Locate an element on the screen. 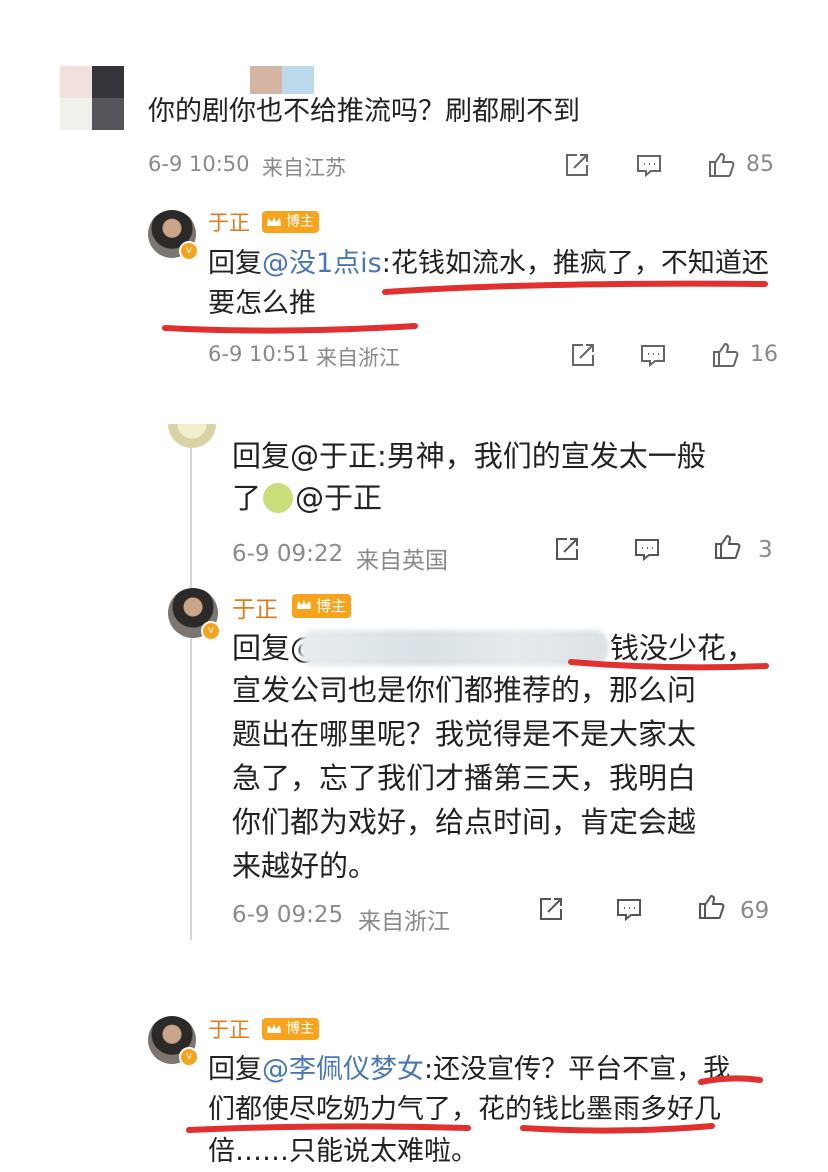  like-count: 69 is located at coordinates (755, 911).